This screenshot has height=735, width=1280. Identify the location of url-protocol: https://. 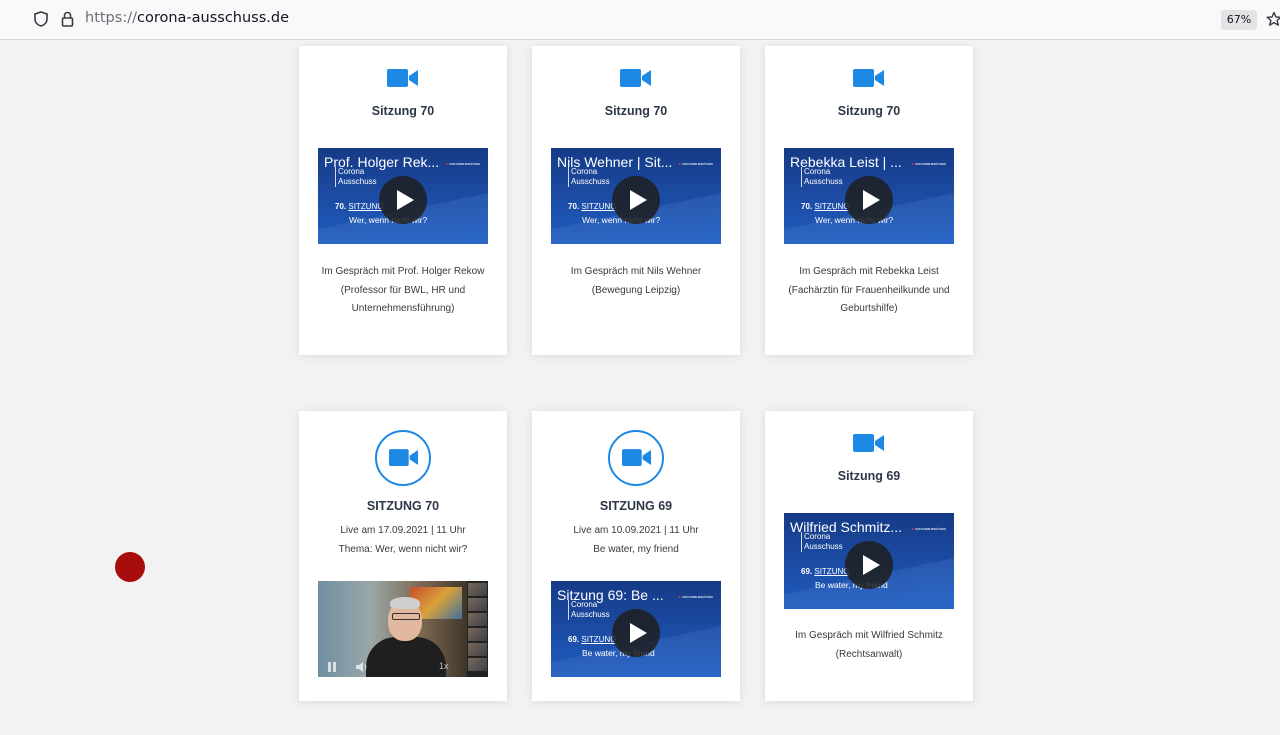
(111, 18).